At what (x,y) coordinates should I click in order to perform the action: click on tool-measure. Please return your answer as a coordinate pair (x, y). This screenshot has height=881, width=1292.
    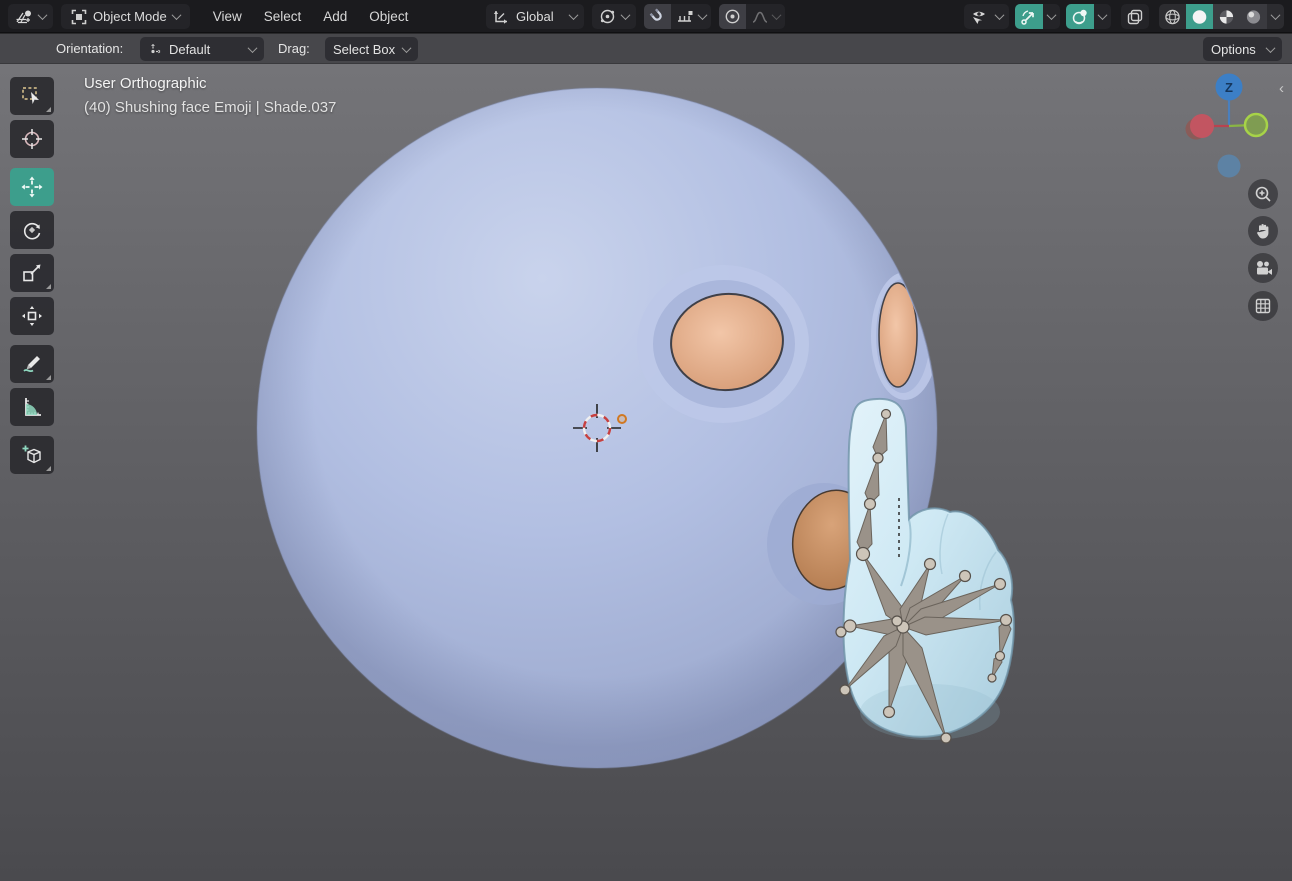
    Looking at the image, I should click on (32, 407).